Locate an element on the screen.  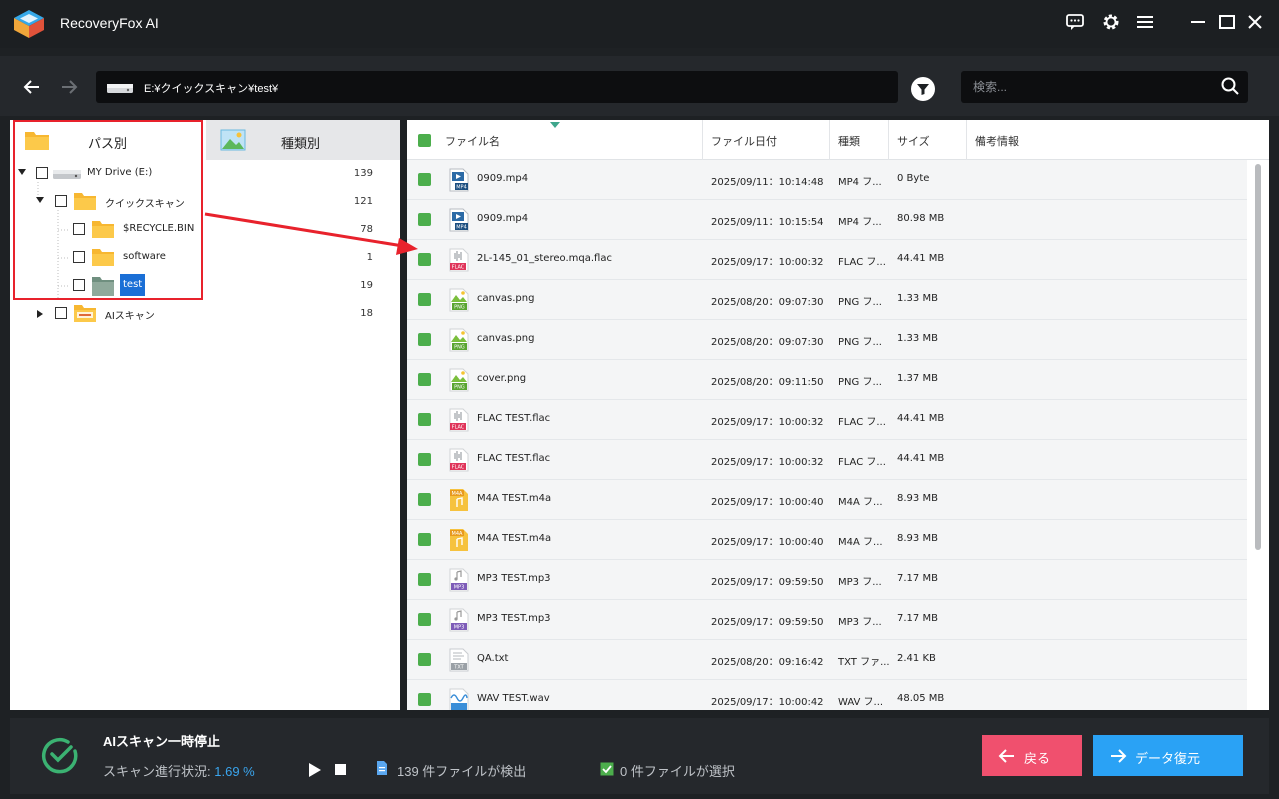
tree-item-test: test 19 is located at coordinates (205, 286).